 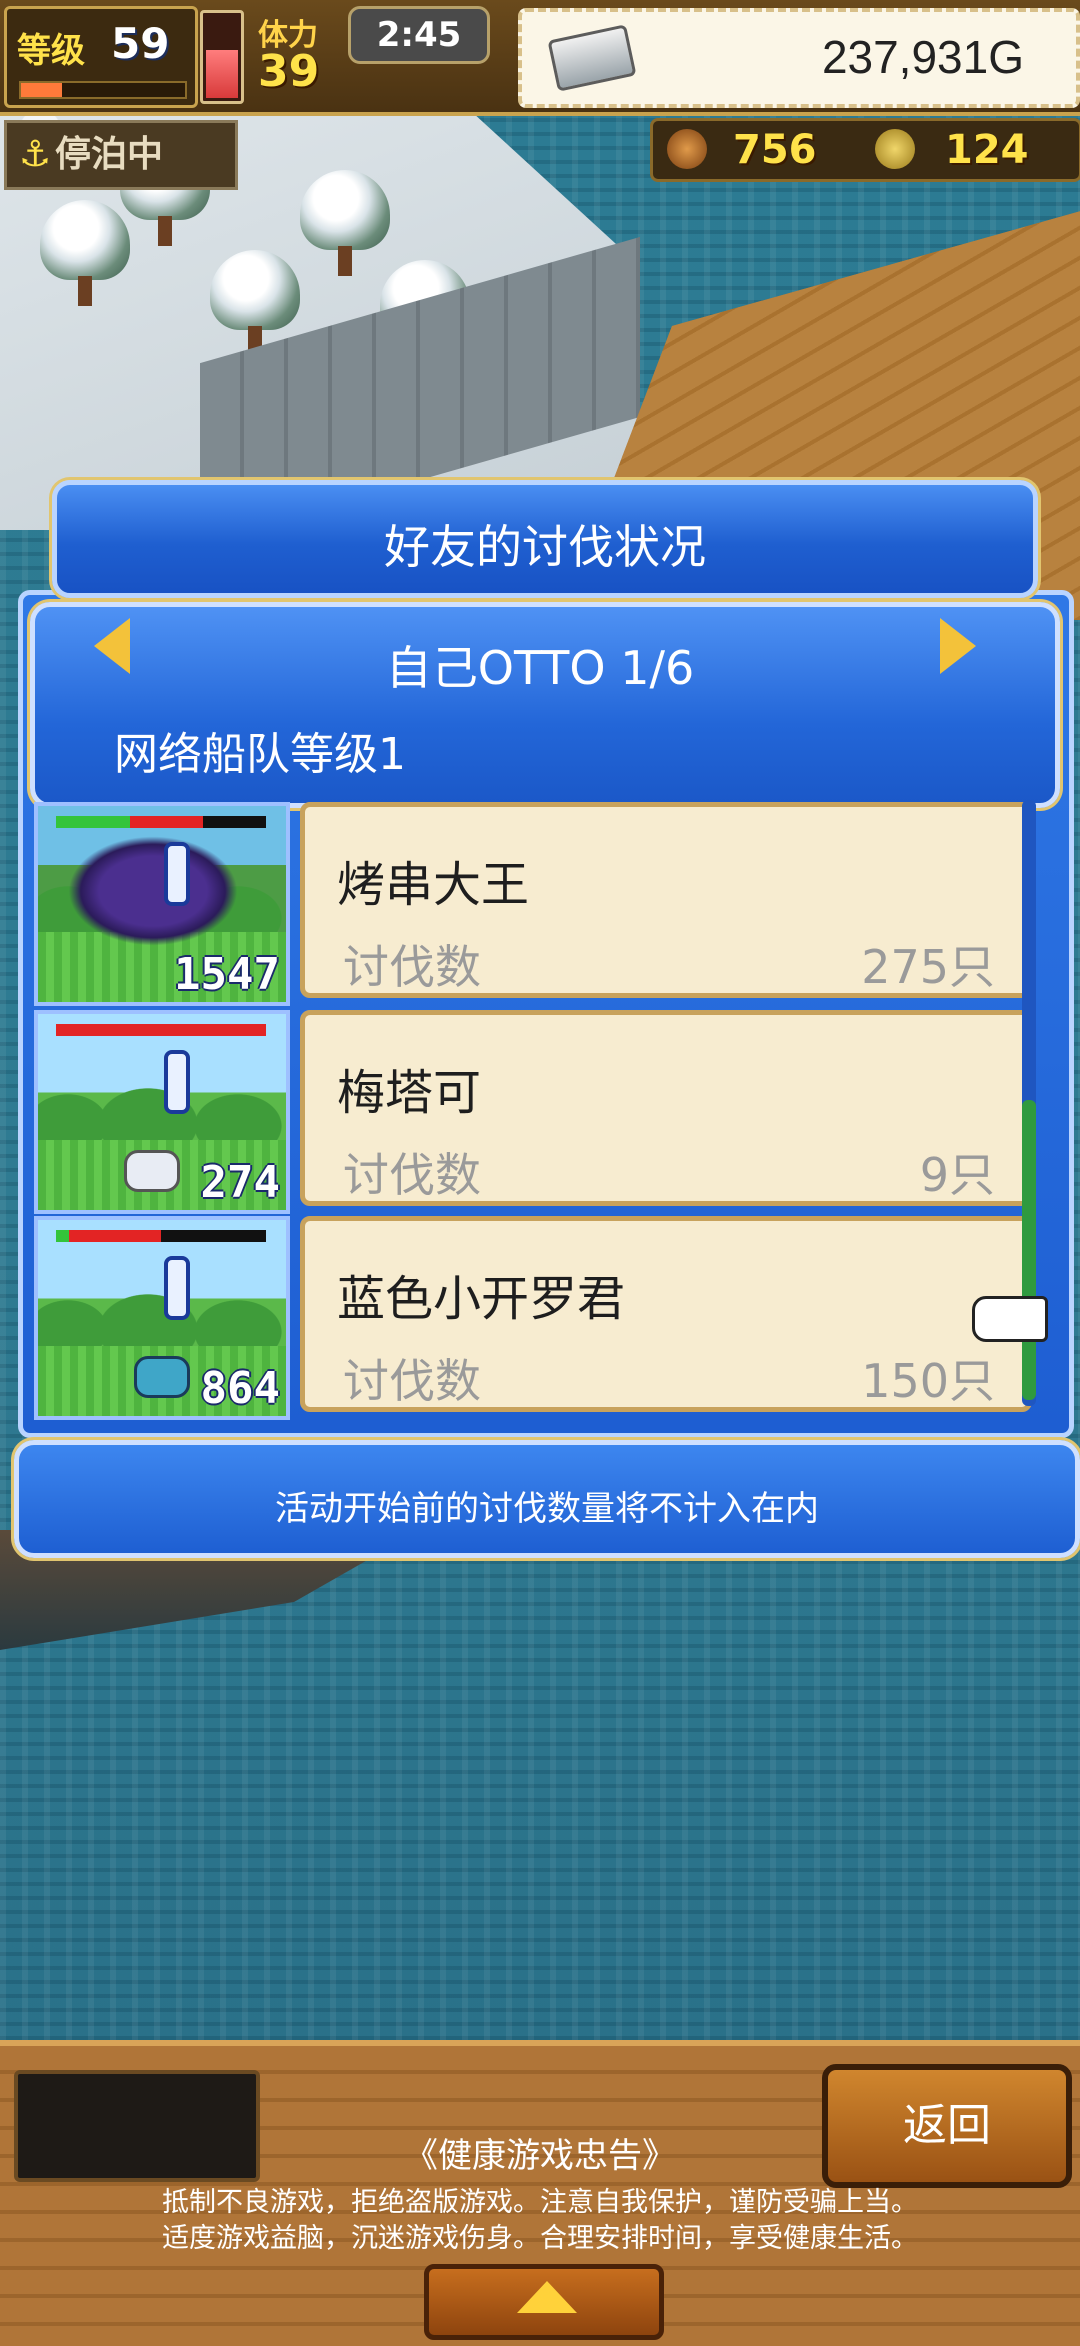 What do you see at coordinates (109, 154) in the screenshot?
I see `docked-status-label: 停泊中` at bounding box center [109, 154].